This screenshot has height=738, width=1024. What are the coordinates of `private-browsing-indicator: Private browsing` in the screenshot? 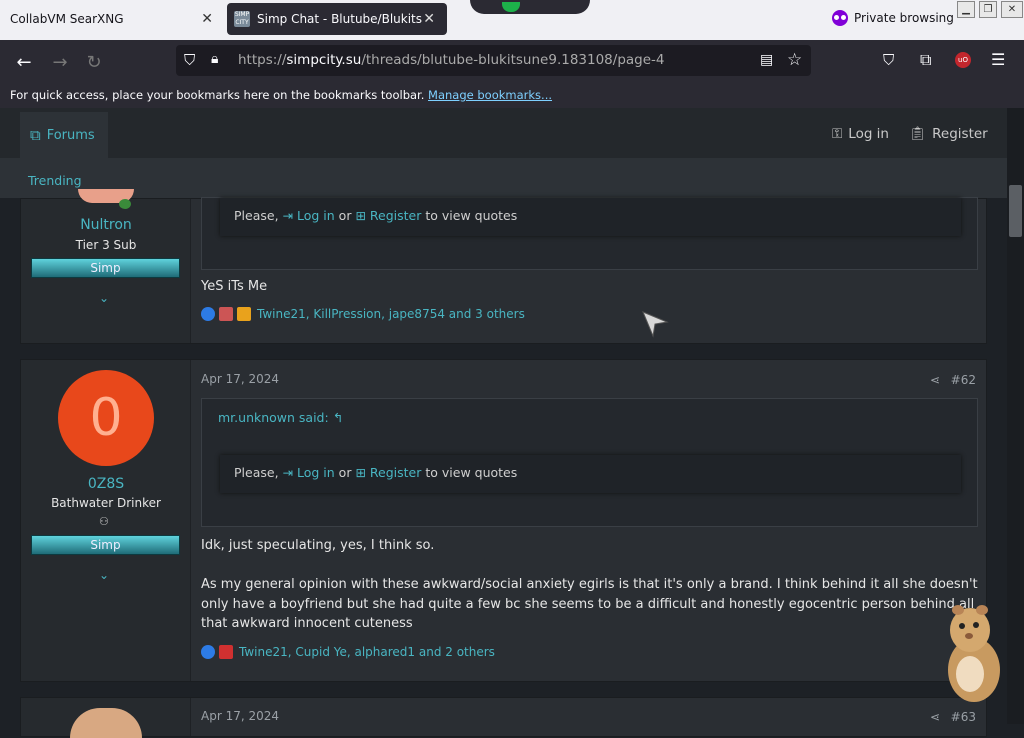 It's located at (893, 18).